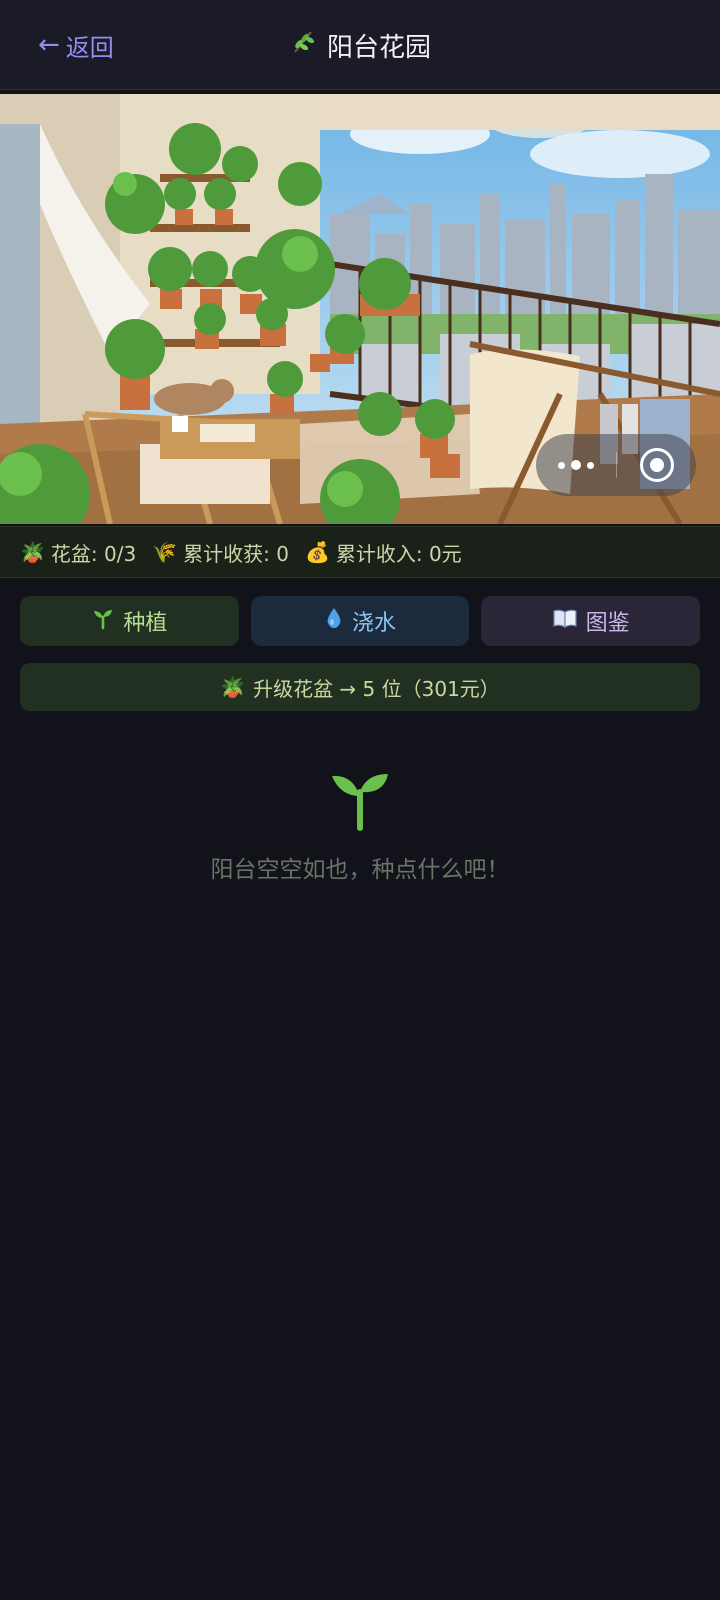 The height and width of the screenshot is (1600, 720). I want to click on page-title-text: 阳台花园, so click(378, 47).